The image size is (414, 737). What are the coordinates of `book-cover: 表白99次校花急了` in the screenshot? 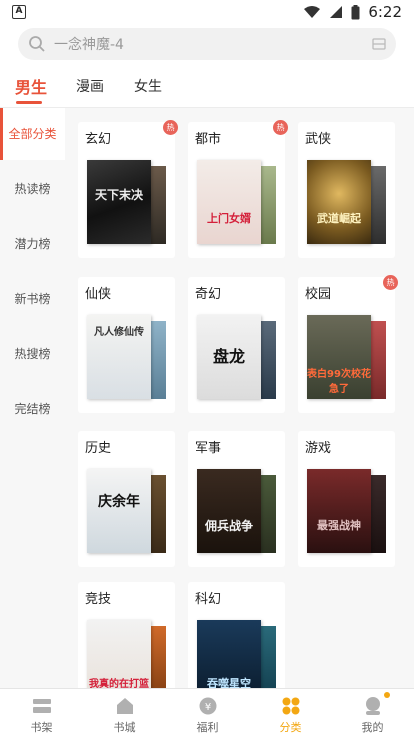 It's located at (339, 357).